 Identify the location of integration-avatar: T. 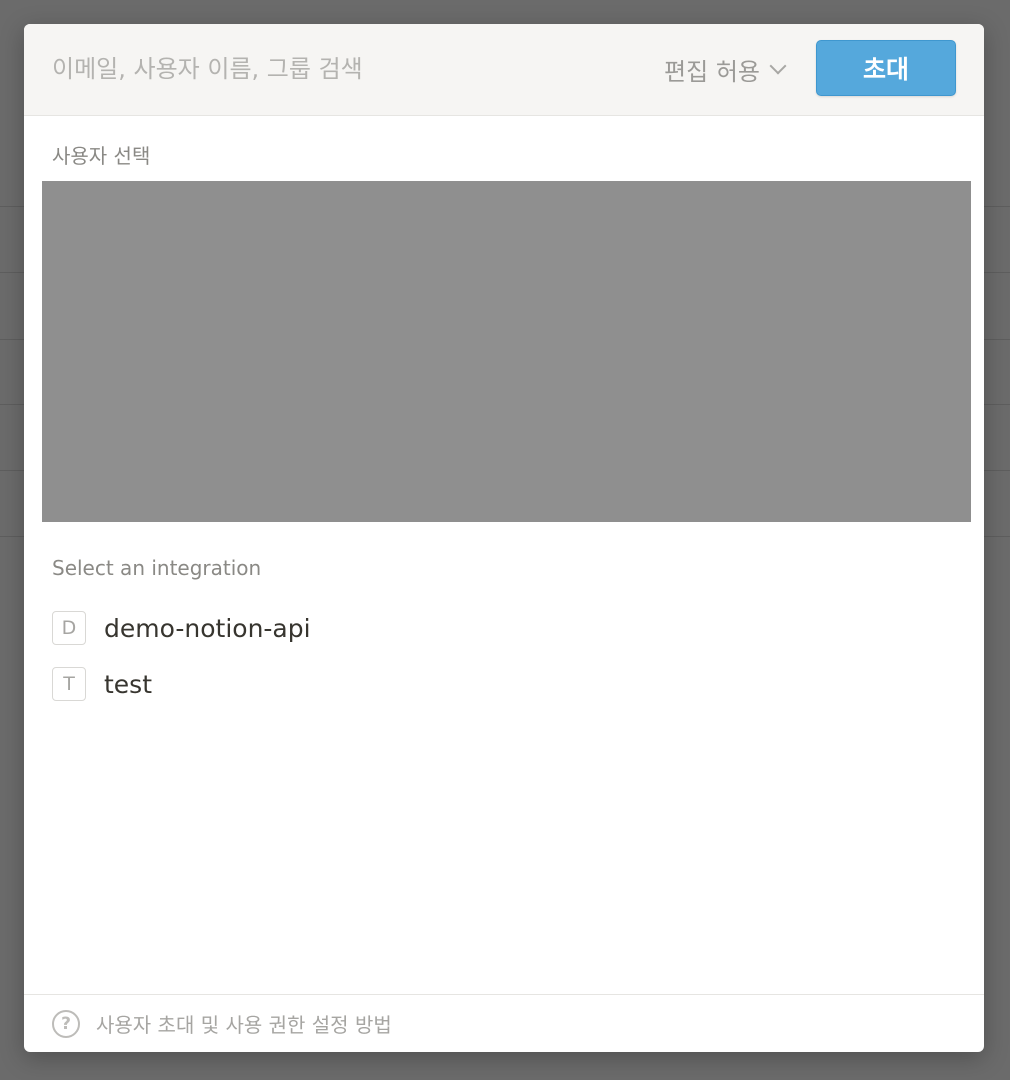
(69, 684).